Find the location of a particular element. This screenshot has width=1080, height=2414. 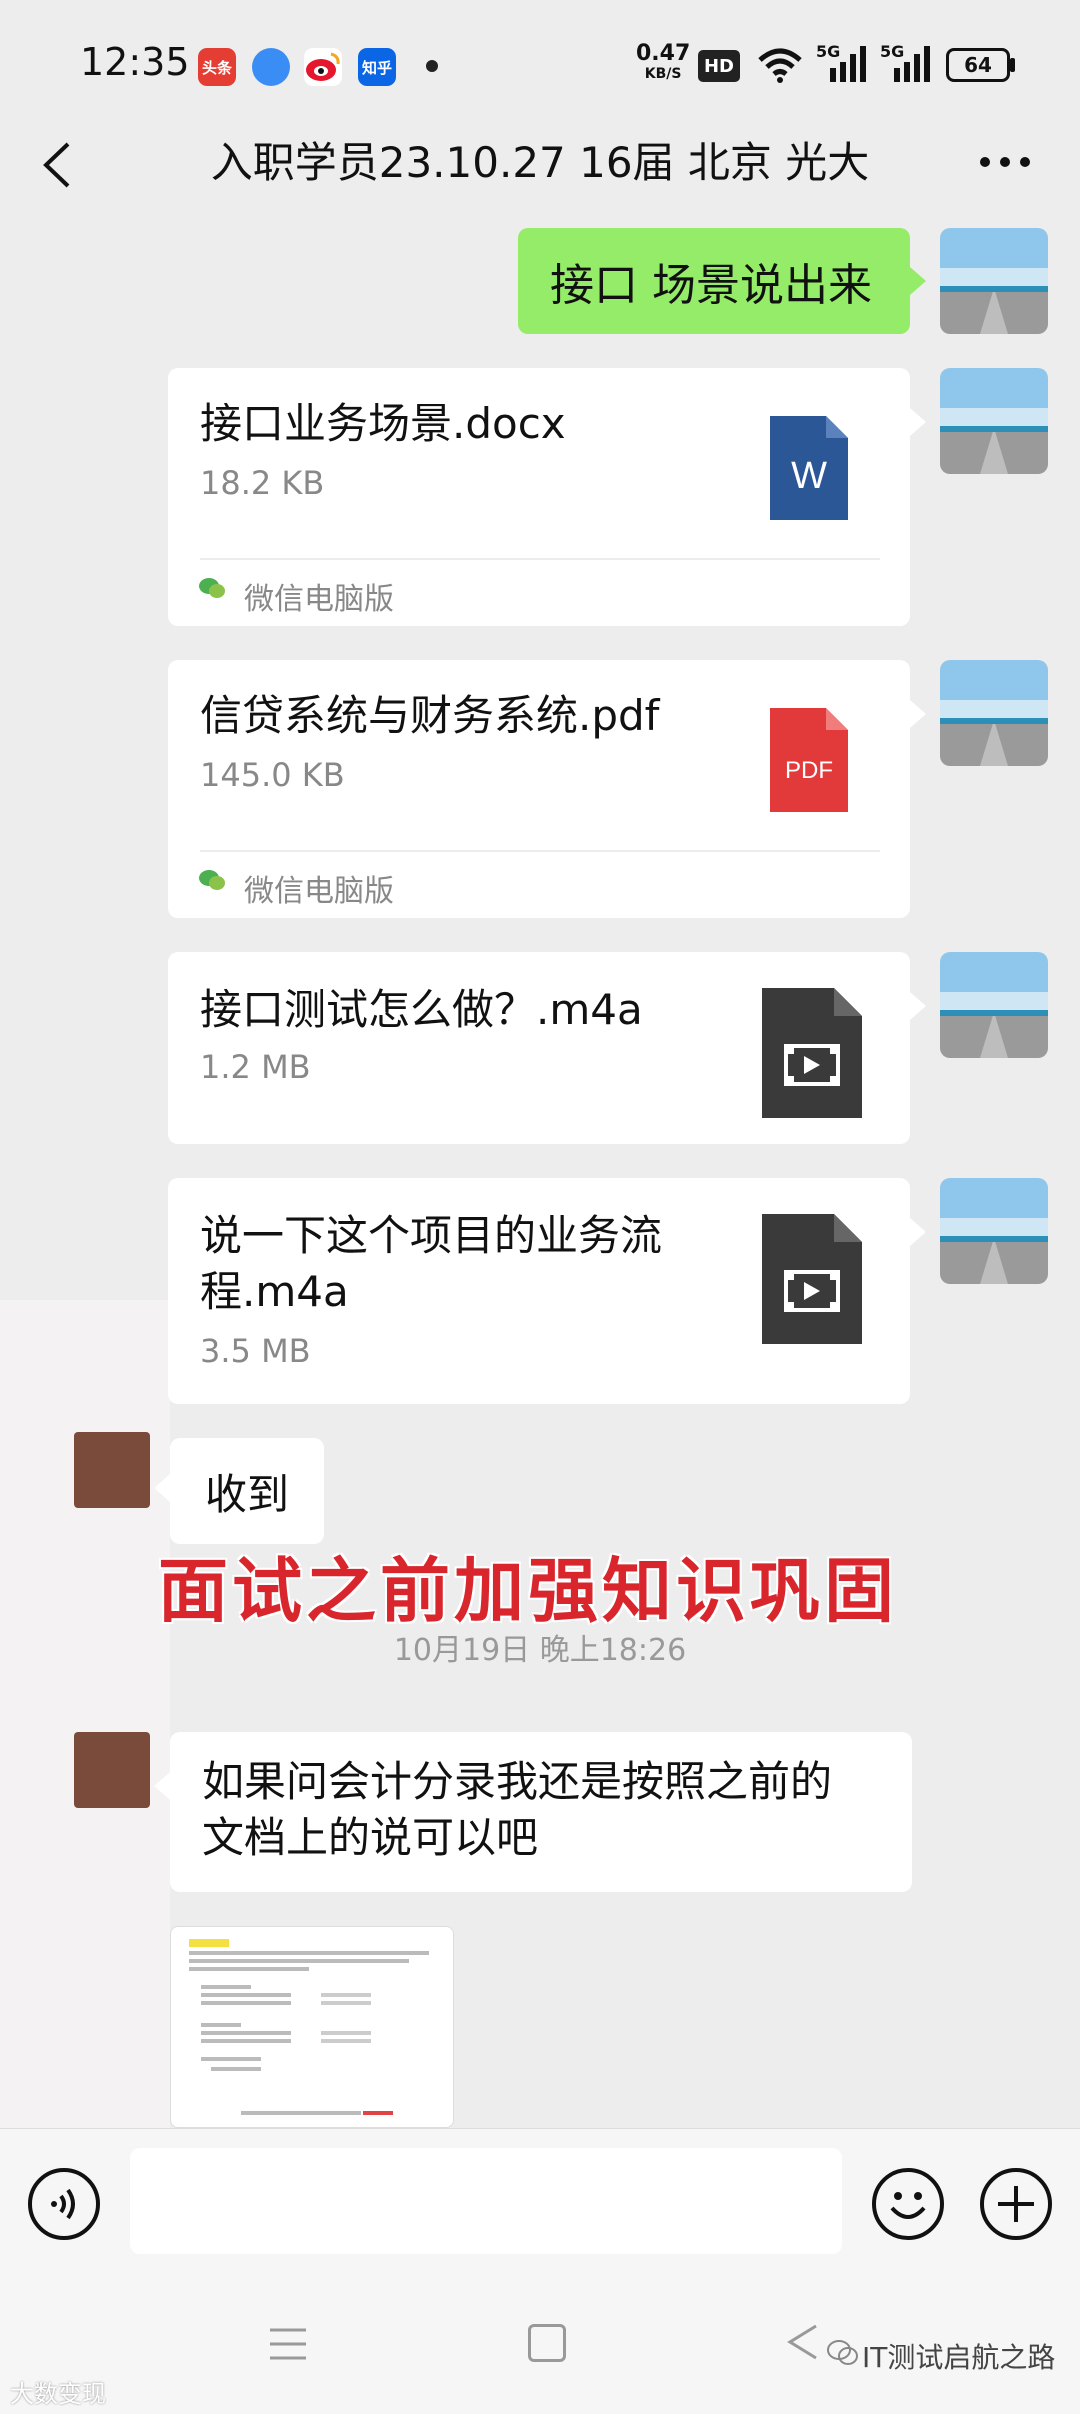

zhihu-icon: 知乎 is located at coordinates (377, 67).